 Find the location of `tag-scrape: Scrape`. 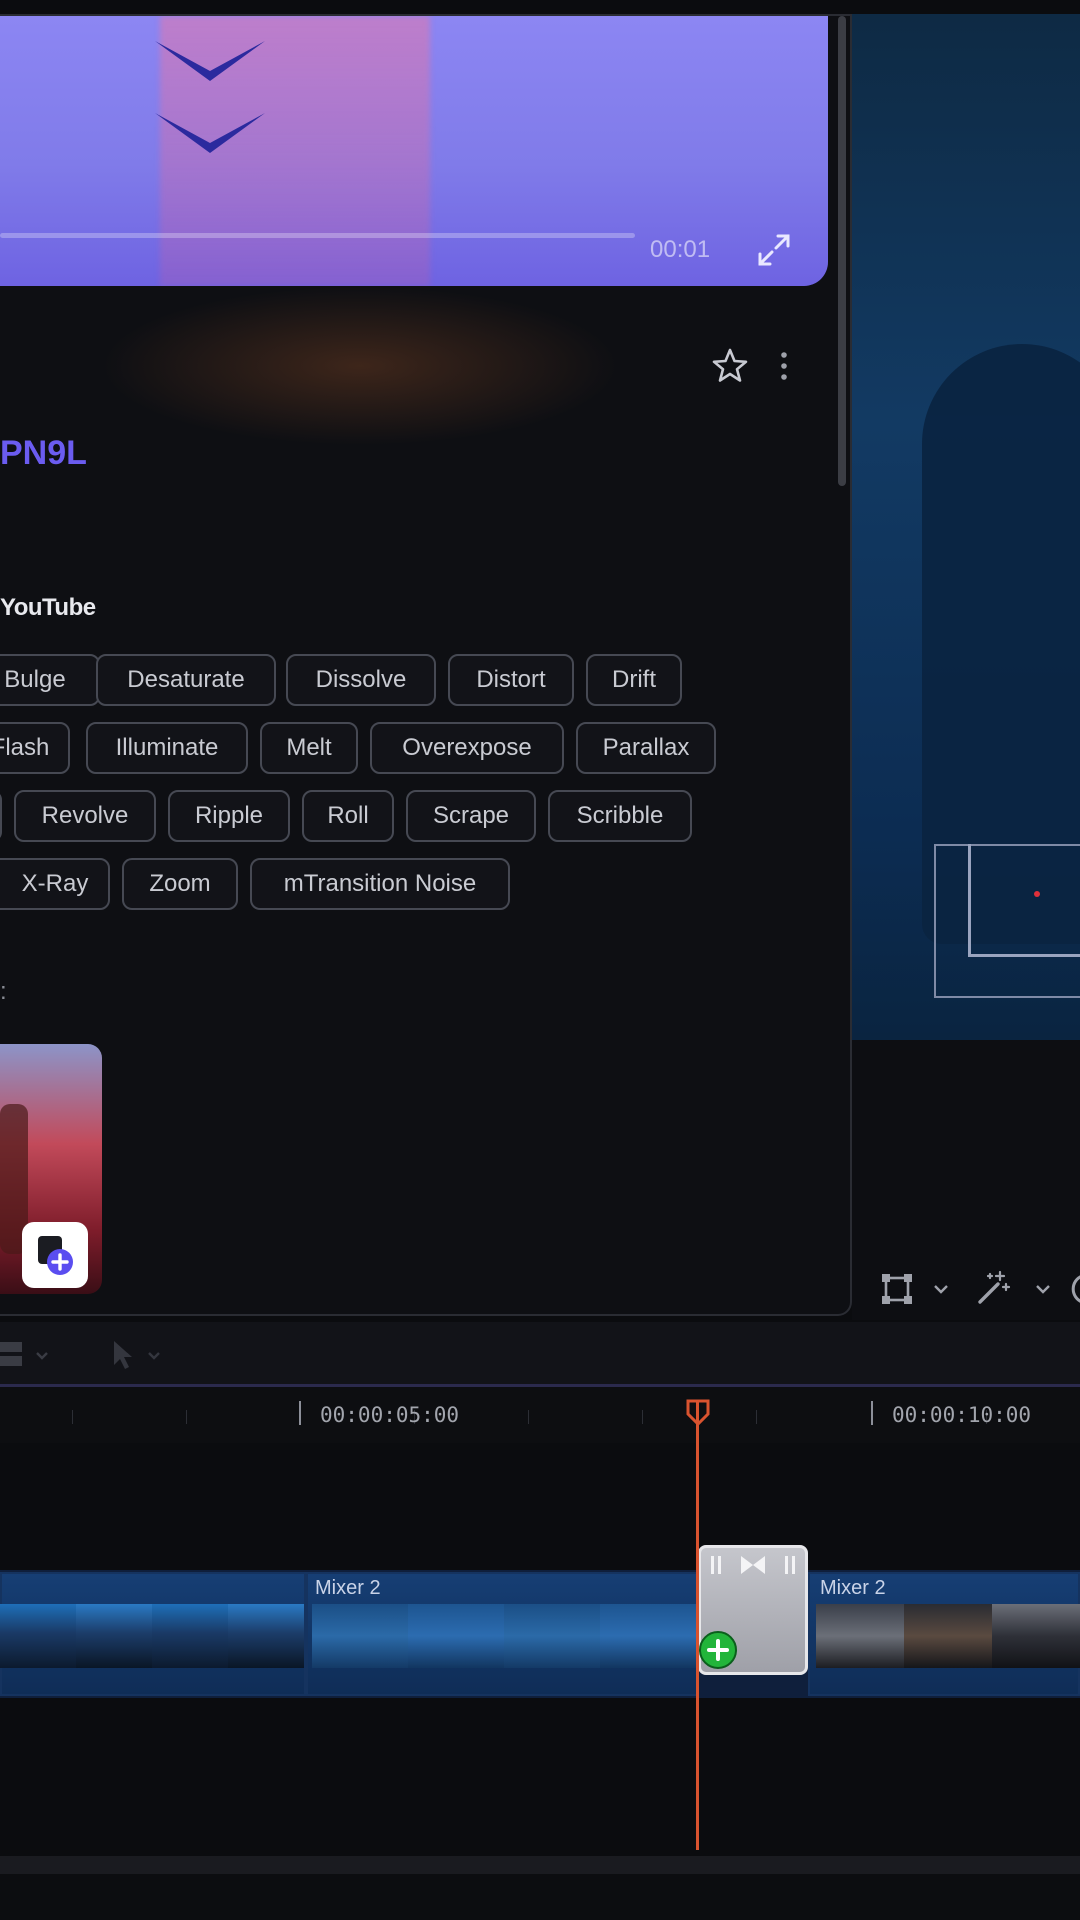

tag-scrape: Scrape is located at coordinates (471, 816).